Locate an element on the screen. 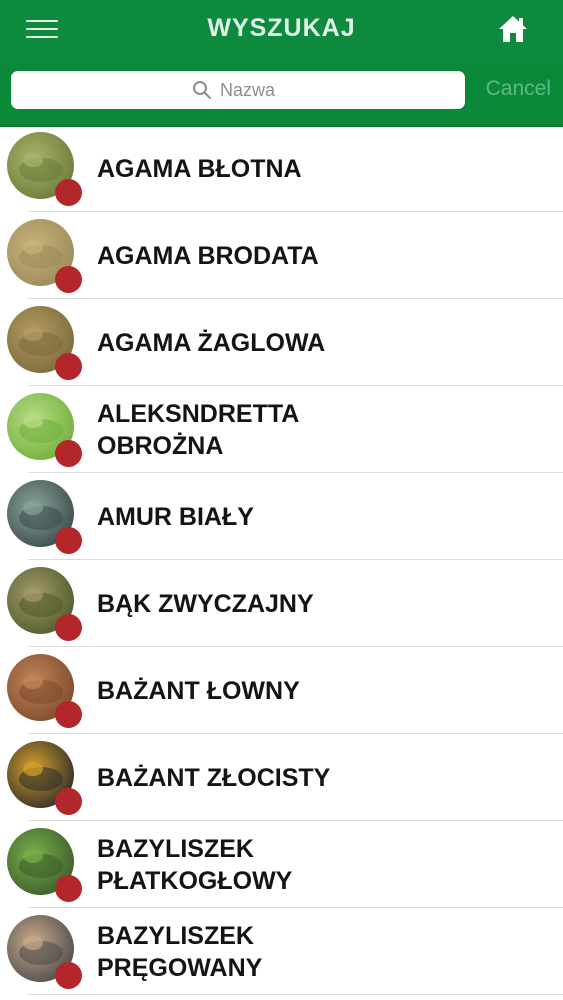 The height and width of the screenshot is (1000, 563). cancel-button: Cancel is located at coordinates (518, 89).